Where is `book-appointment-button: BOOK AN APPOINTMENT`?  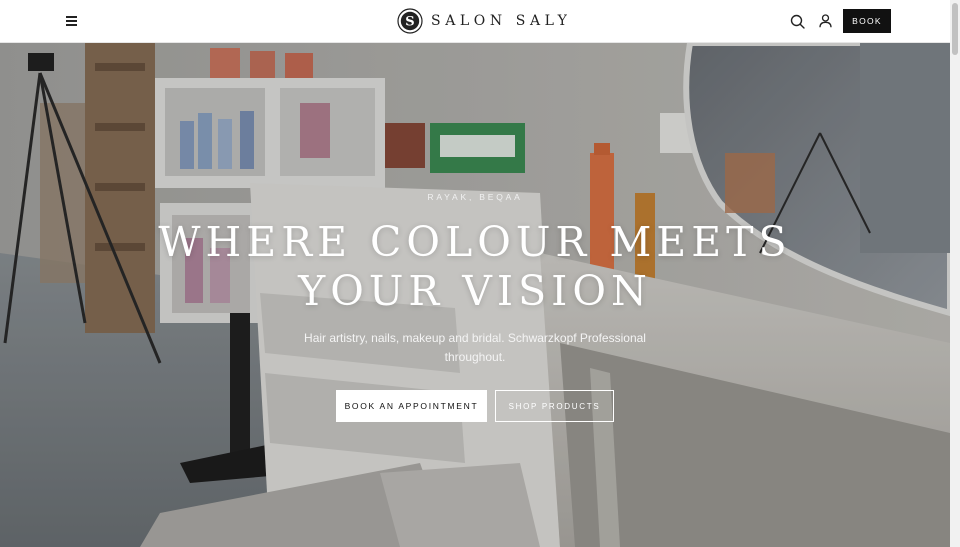 book-appointment-button: BOOK AN APPOINTMENT is located at coordinates (411, 406).